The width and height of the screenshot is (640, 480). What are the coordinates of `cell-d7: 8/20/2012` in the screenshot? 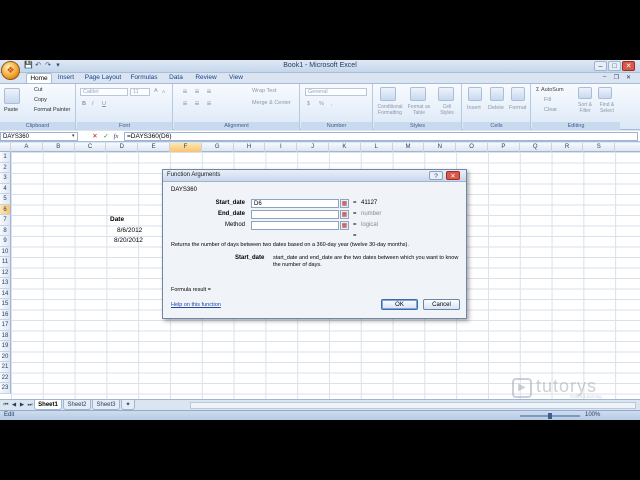 It's located at (128, 241).